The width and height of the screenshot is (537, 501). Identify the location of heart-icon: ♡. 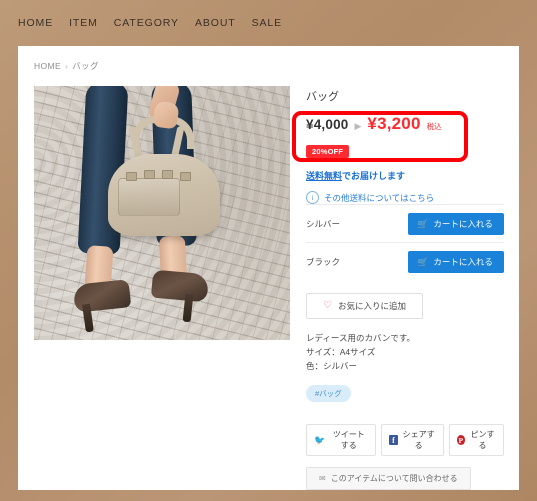
(327, 305).